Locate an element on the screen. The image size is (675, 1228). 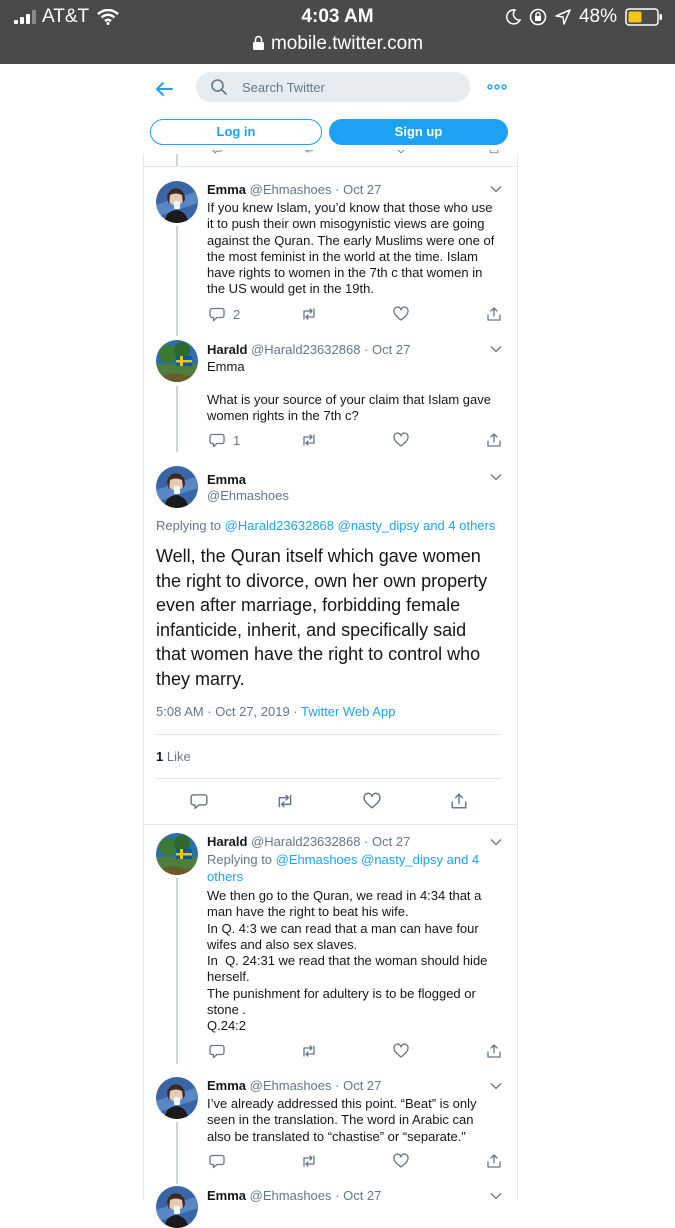
source-link: Twitter Web App is located at coordinates (348, 711).